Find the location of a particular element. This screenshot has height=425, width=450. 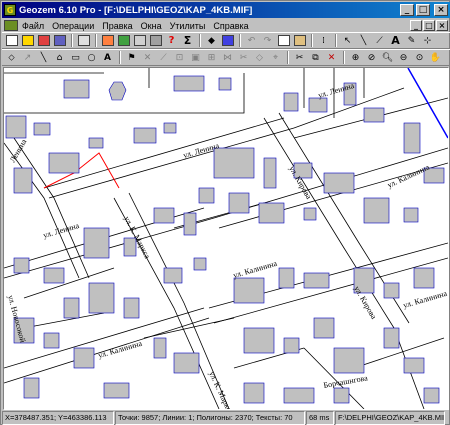

vertex-icon: ◇ is located at coordinates (259, 58).